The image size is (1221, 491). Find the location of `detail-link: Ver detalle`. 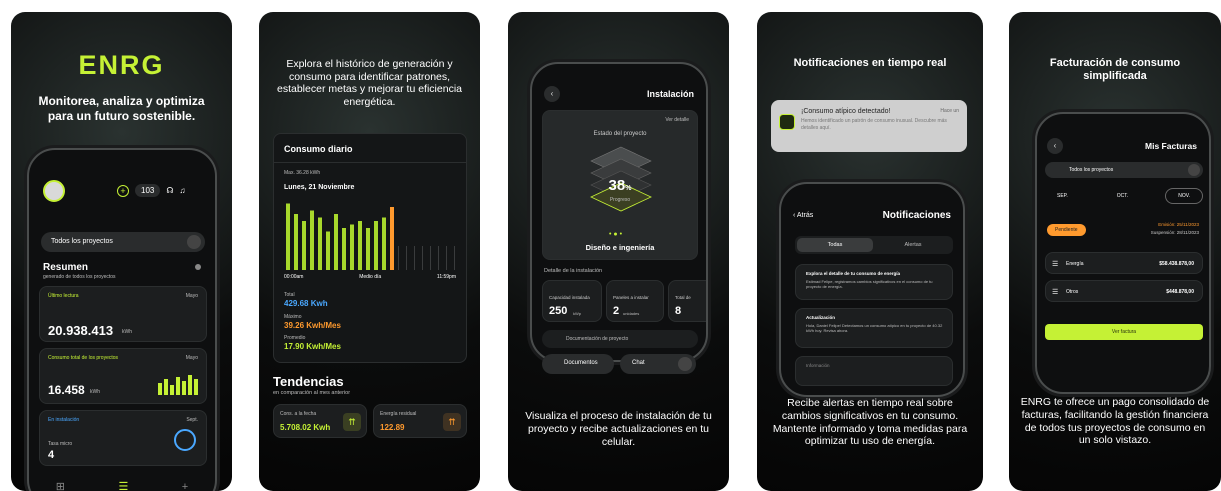

detail-link: Ver detalle is located at coordinates (677, 120).